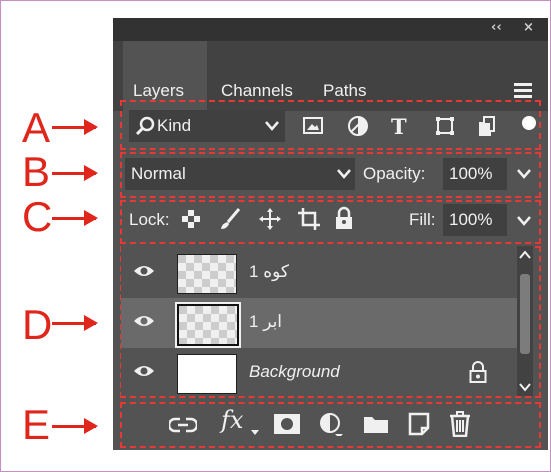 This screenshot has height=472, width=551. What do you see at coordinates (75, 218) in the screenshot?
I see `annotation-arrow-c` at bounding box center [75, 218].